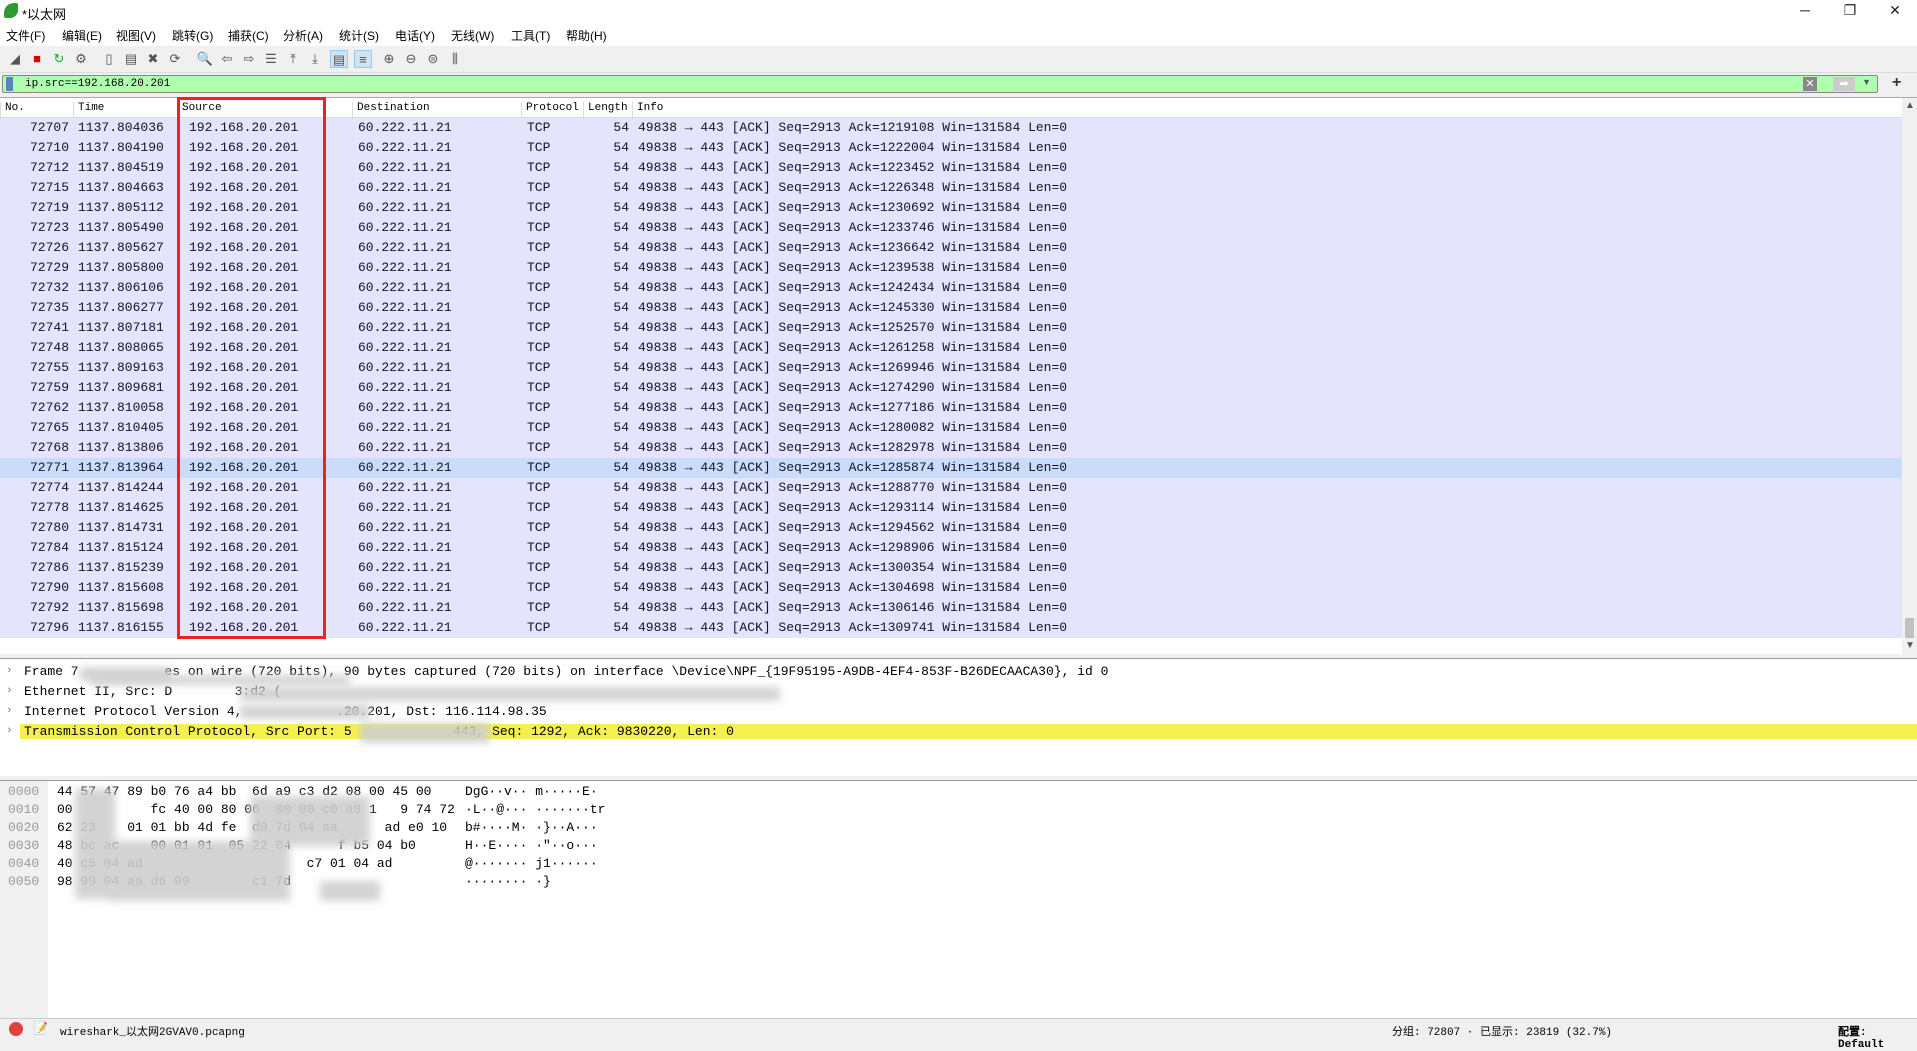 The image size is (1917, 1051). Describe the element at coordinates (433, 59) in the screenshot. I see `normal-size-icon: ⊜` at that location.